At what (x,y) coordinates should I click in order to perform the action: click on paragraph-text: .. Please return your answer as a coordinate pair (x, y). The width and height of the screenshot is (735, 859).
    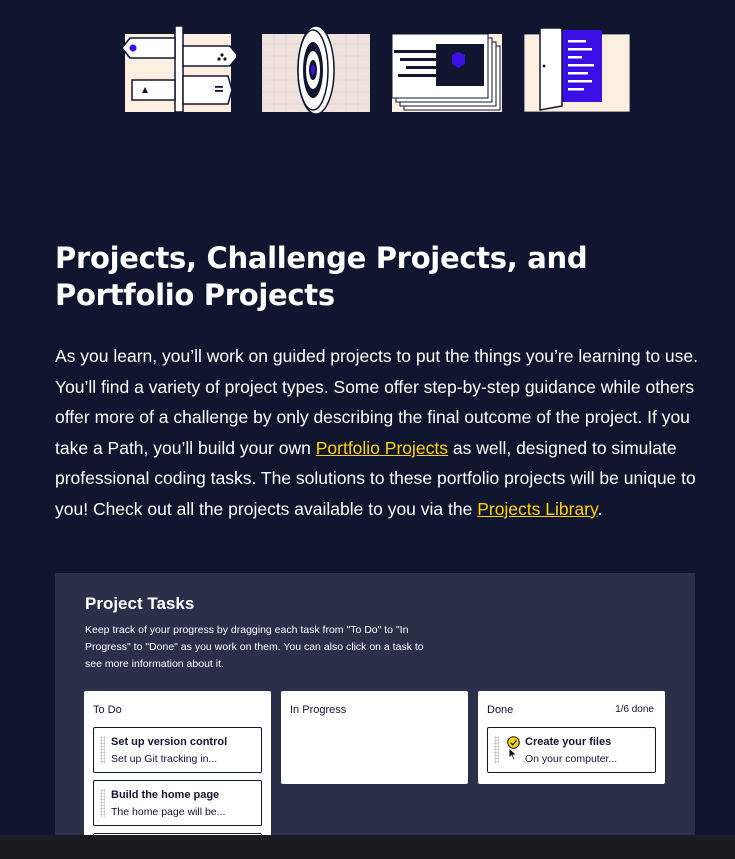
    Looking at the image, I should click on (600, 508).